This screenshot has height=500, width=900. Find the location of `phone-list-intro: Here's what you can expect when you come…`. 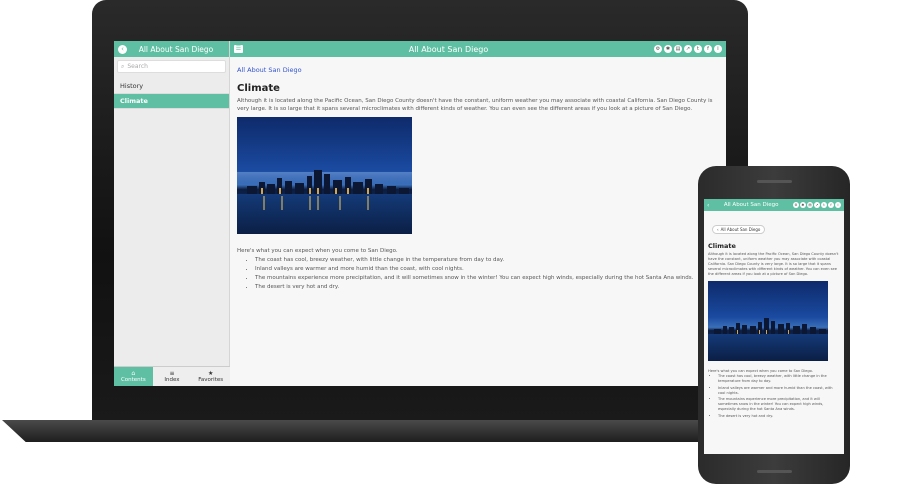

phone-list-intro: Here's what you can expect when you come… is located at coordinates (760, 371).